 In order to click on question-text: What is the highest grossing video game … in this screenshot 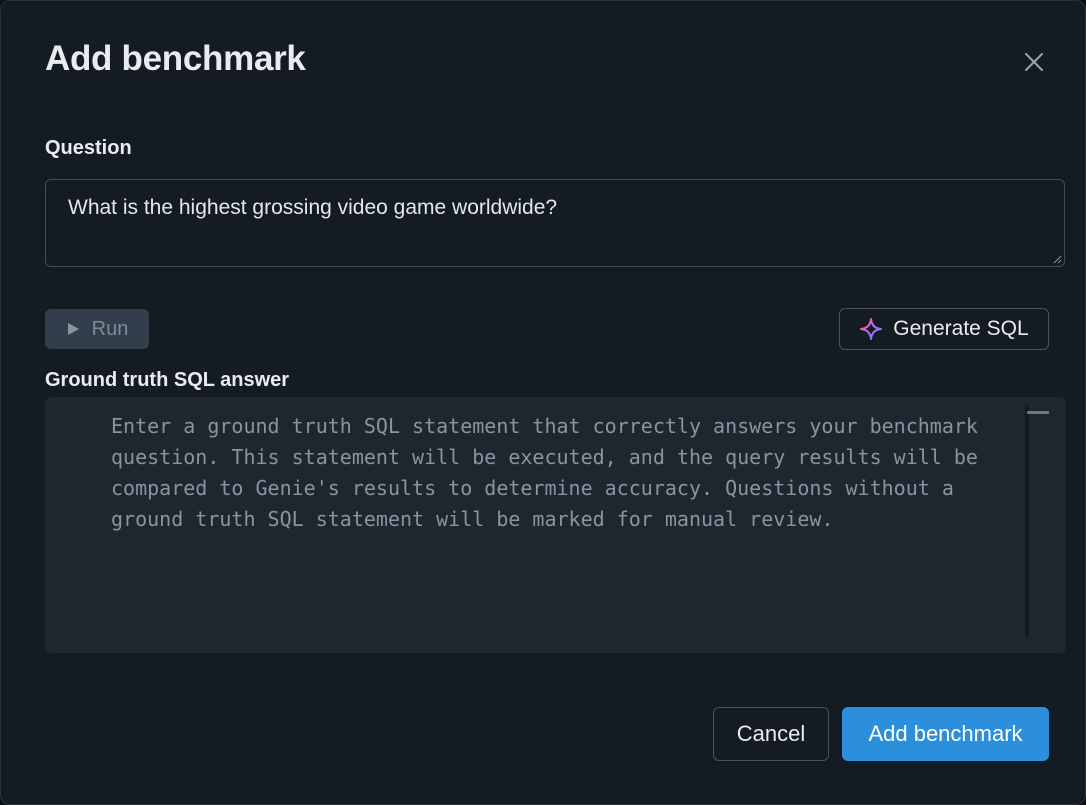, I will do `click(313, 207)`.